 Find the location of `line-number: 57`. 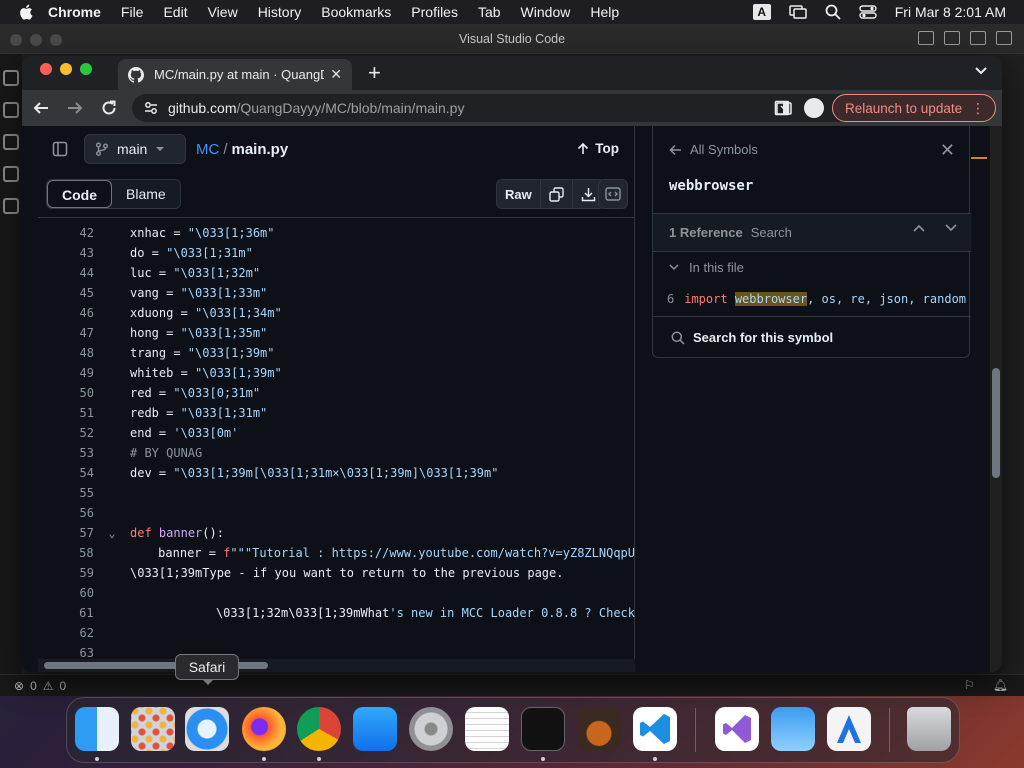

line-number: 57 is located at coordinates (66, 533).